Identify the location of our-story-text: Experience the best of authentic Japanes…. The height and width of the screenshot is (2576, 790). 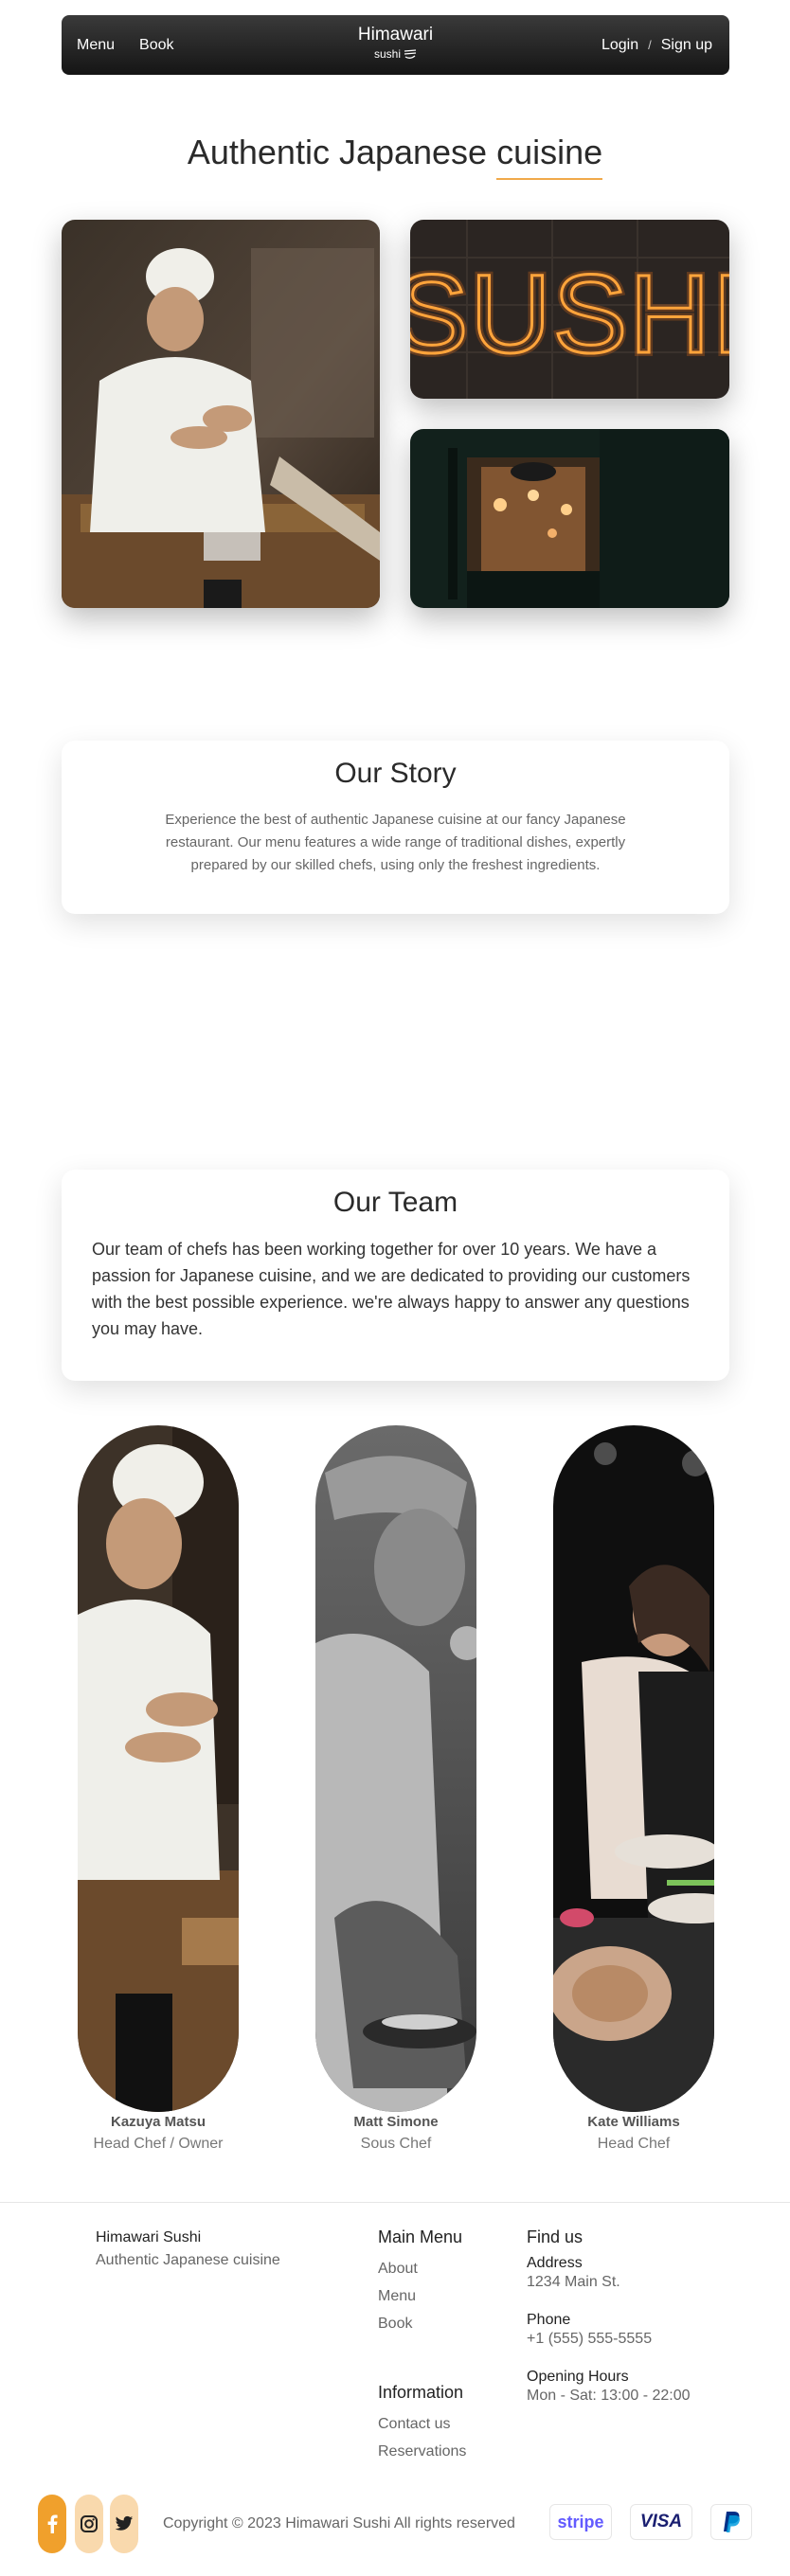
(396, 842).